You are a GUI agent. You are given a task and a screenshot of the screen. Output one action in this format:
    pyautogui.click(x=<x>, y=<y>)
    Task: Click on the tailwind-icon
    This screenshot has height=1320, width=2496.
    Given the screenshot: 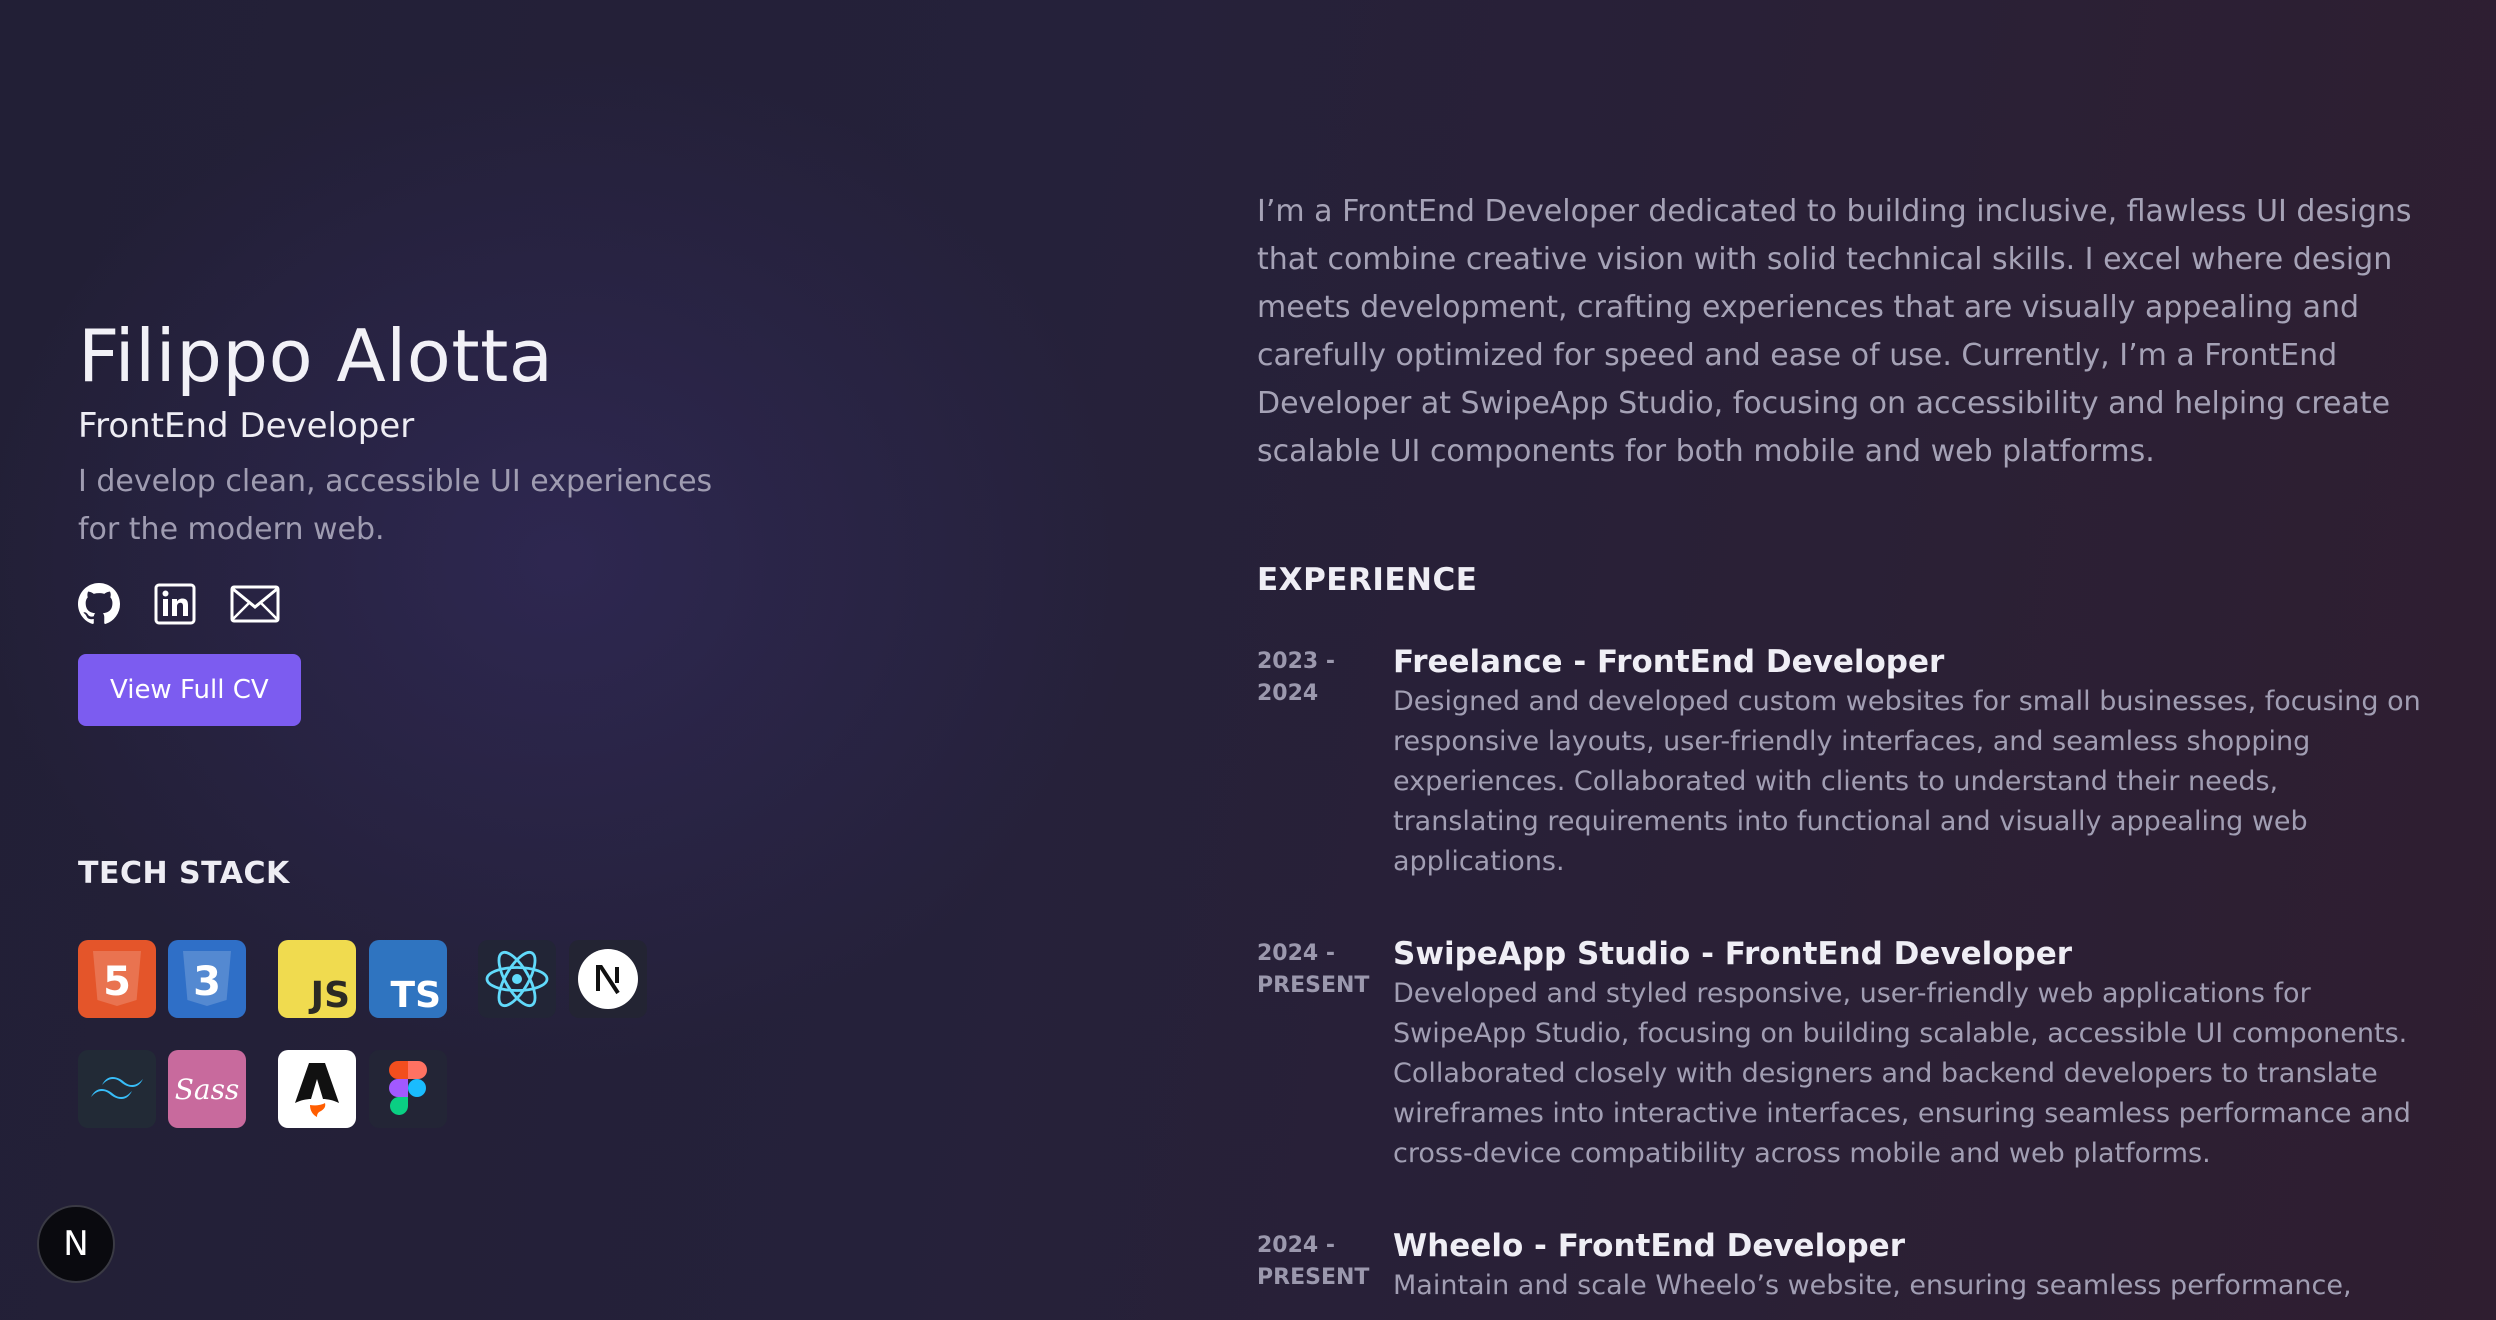 What is the action you would take?
    pyautogui.click(x=117, y=1089)
    